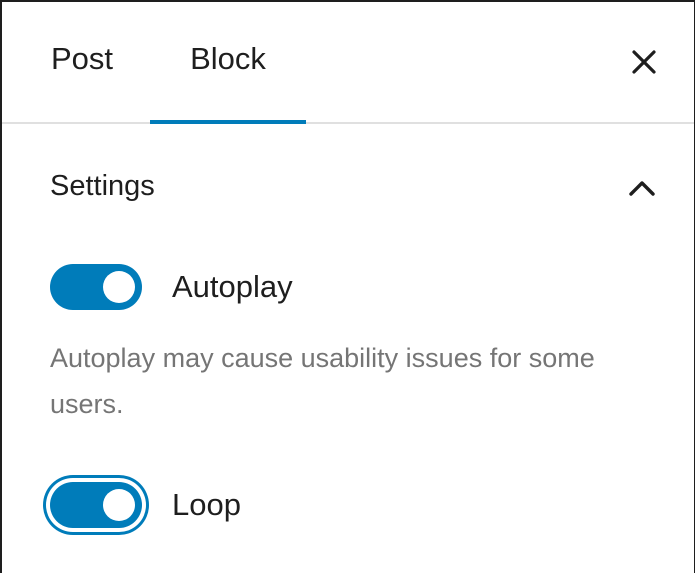  I want to click on tab-post: Post, so click(82, 60).